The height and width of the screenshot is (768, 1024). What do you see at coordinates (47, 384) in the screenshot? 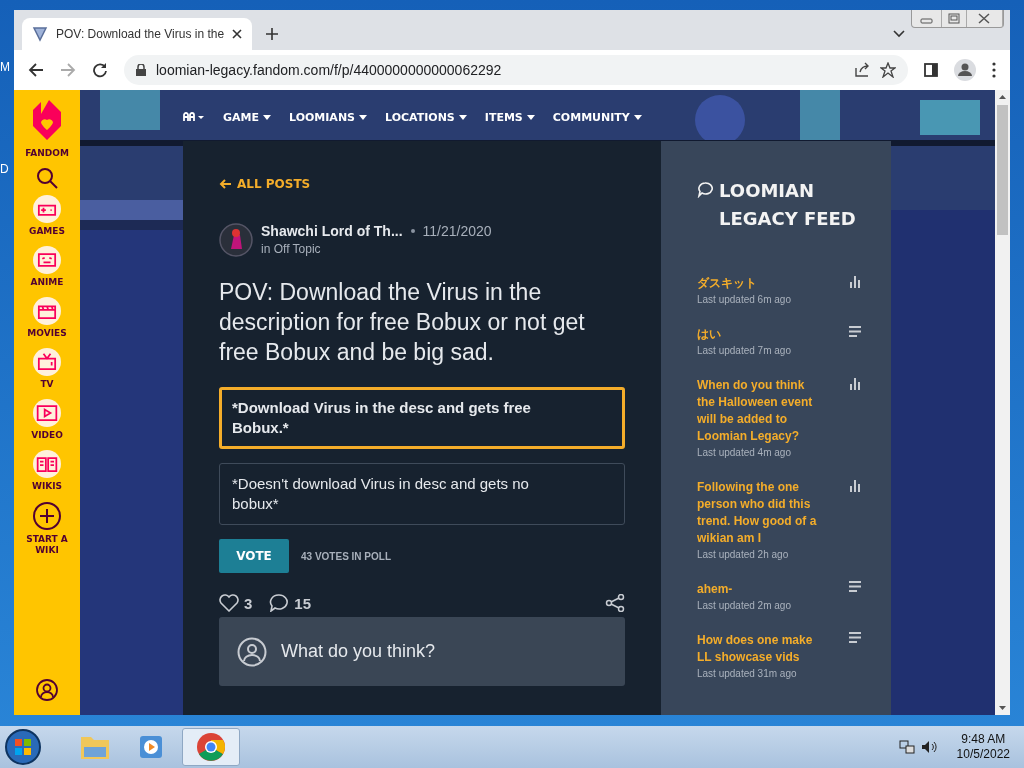
I see `sidebar-label: TV` at bounding box center [47, 384].